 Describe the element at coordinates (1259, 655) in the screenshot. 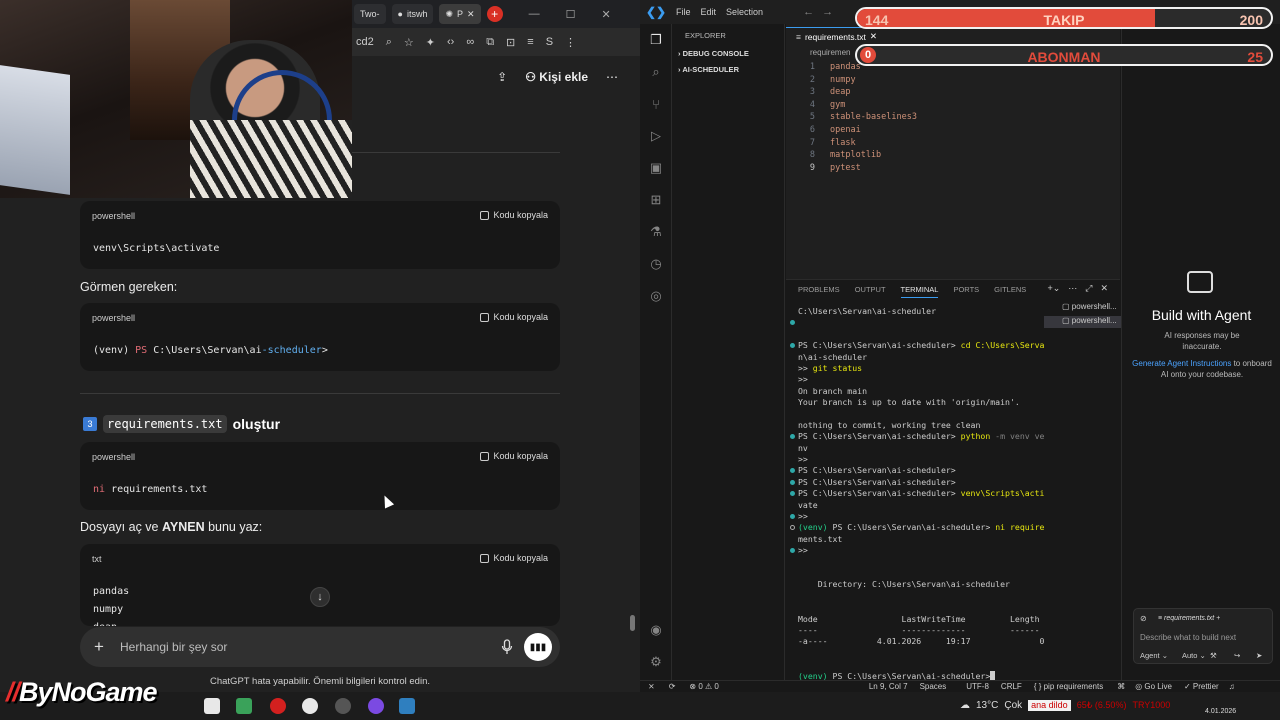

I see `send-icon: ➤` at that location.